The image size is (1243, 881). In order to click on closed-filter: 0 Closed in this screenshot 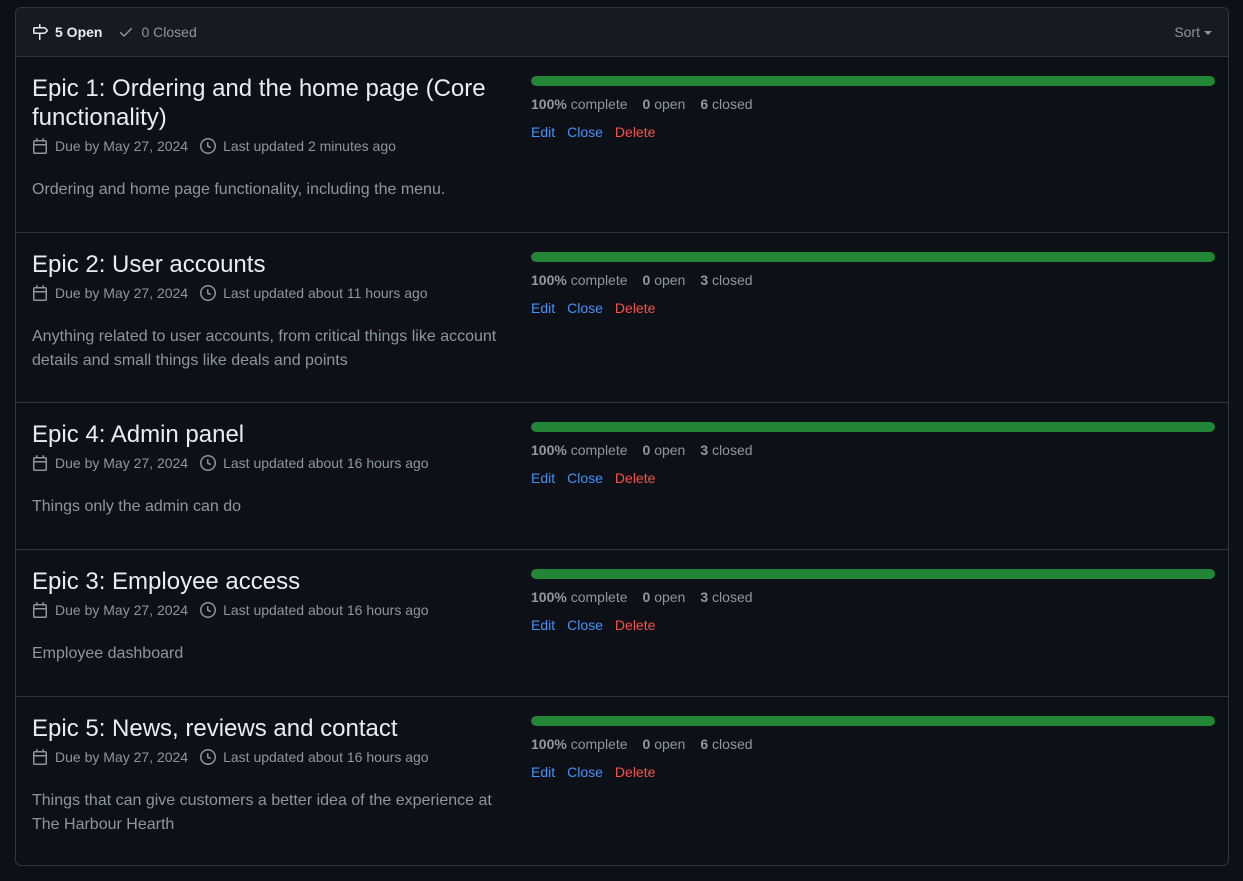, I will do `click(157, 32)`.